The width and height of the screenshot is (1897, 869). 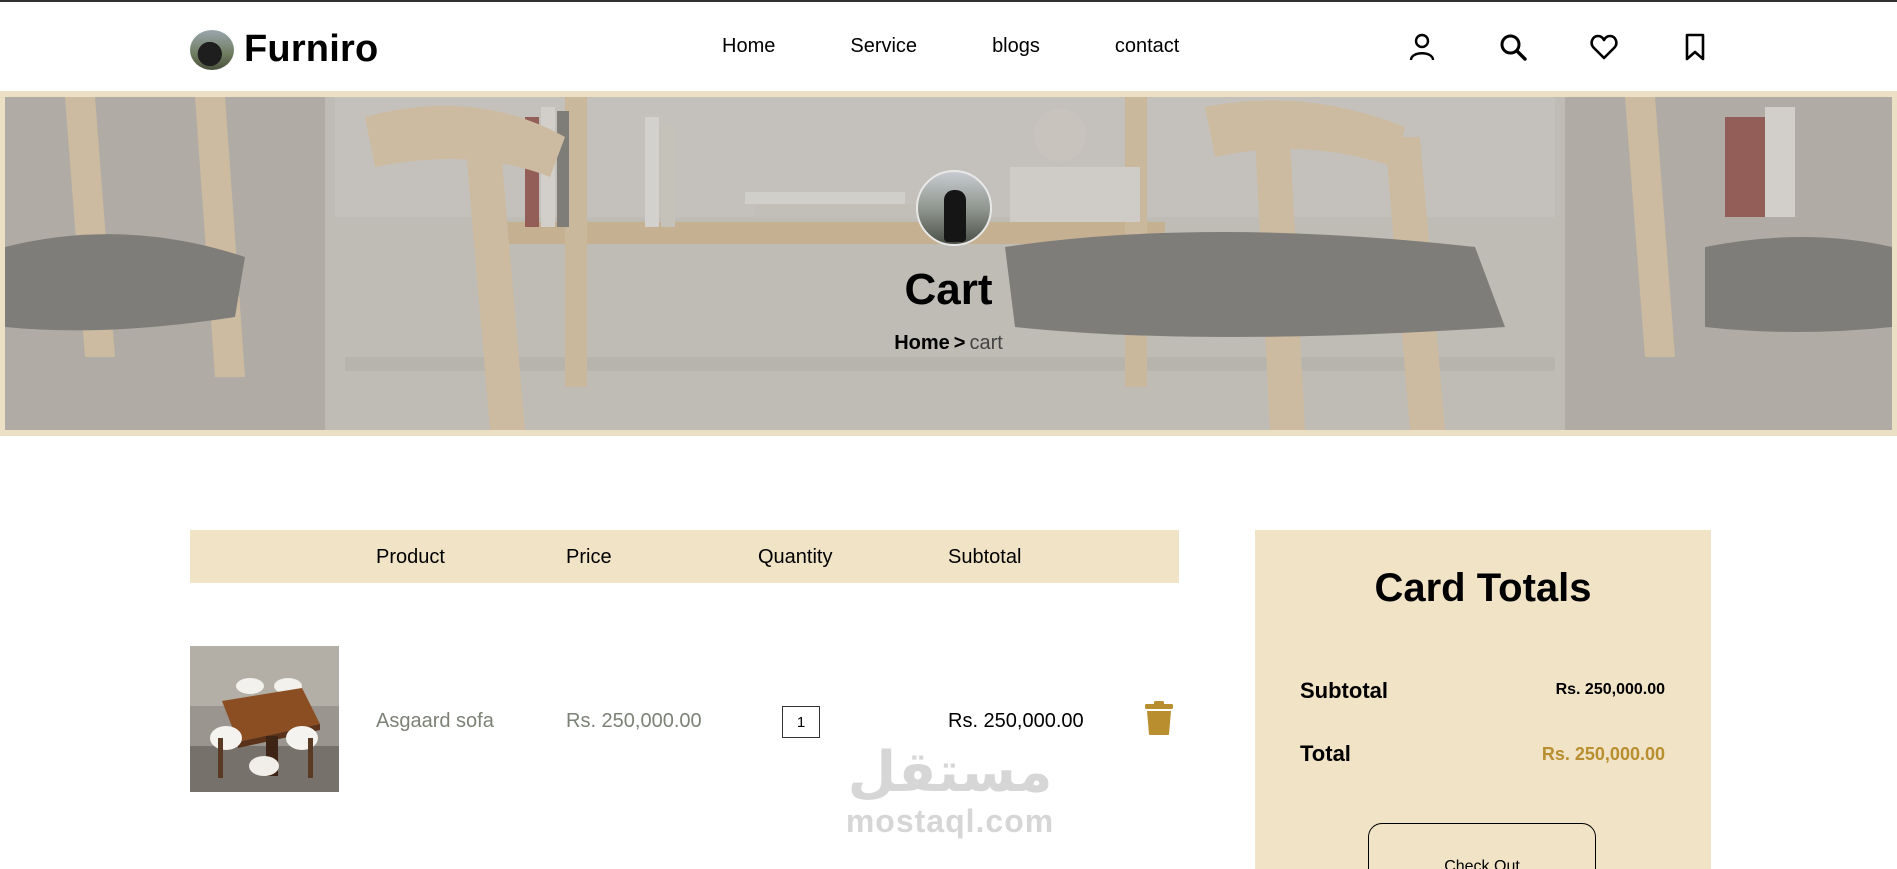 I want to click on nav-blogs: blogs, so click(x=1016, y=46).